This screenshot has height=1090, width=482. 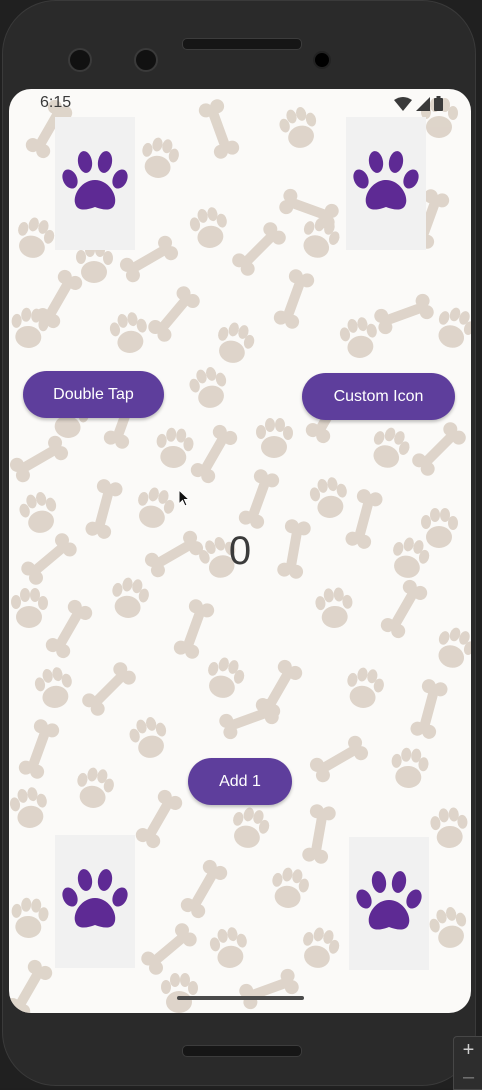 I want to click on emulator-zoom-controls: + –, so click(x=467, y=1063).